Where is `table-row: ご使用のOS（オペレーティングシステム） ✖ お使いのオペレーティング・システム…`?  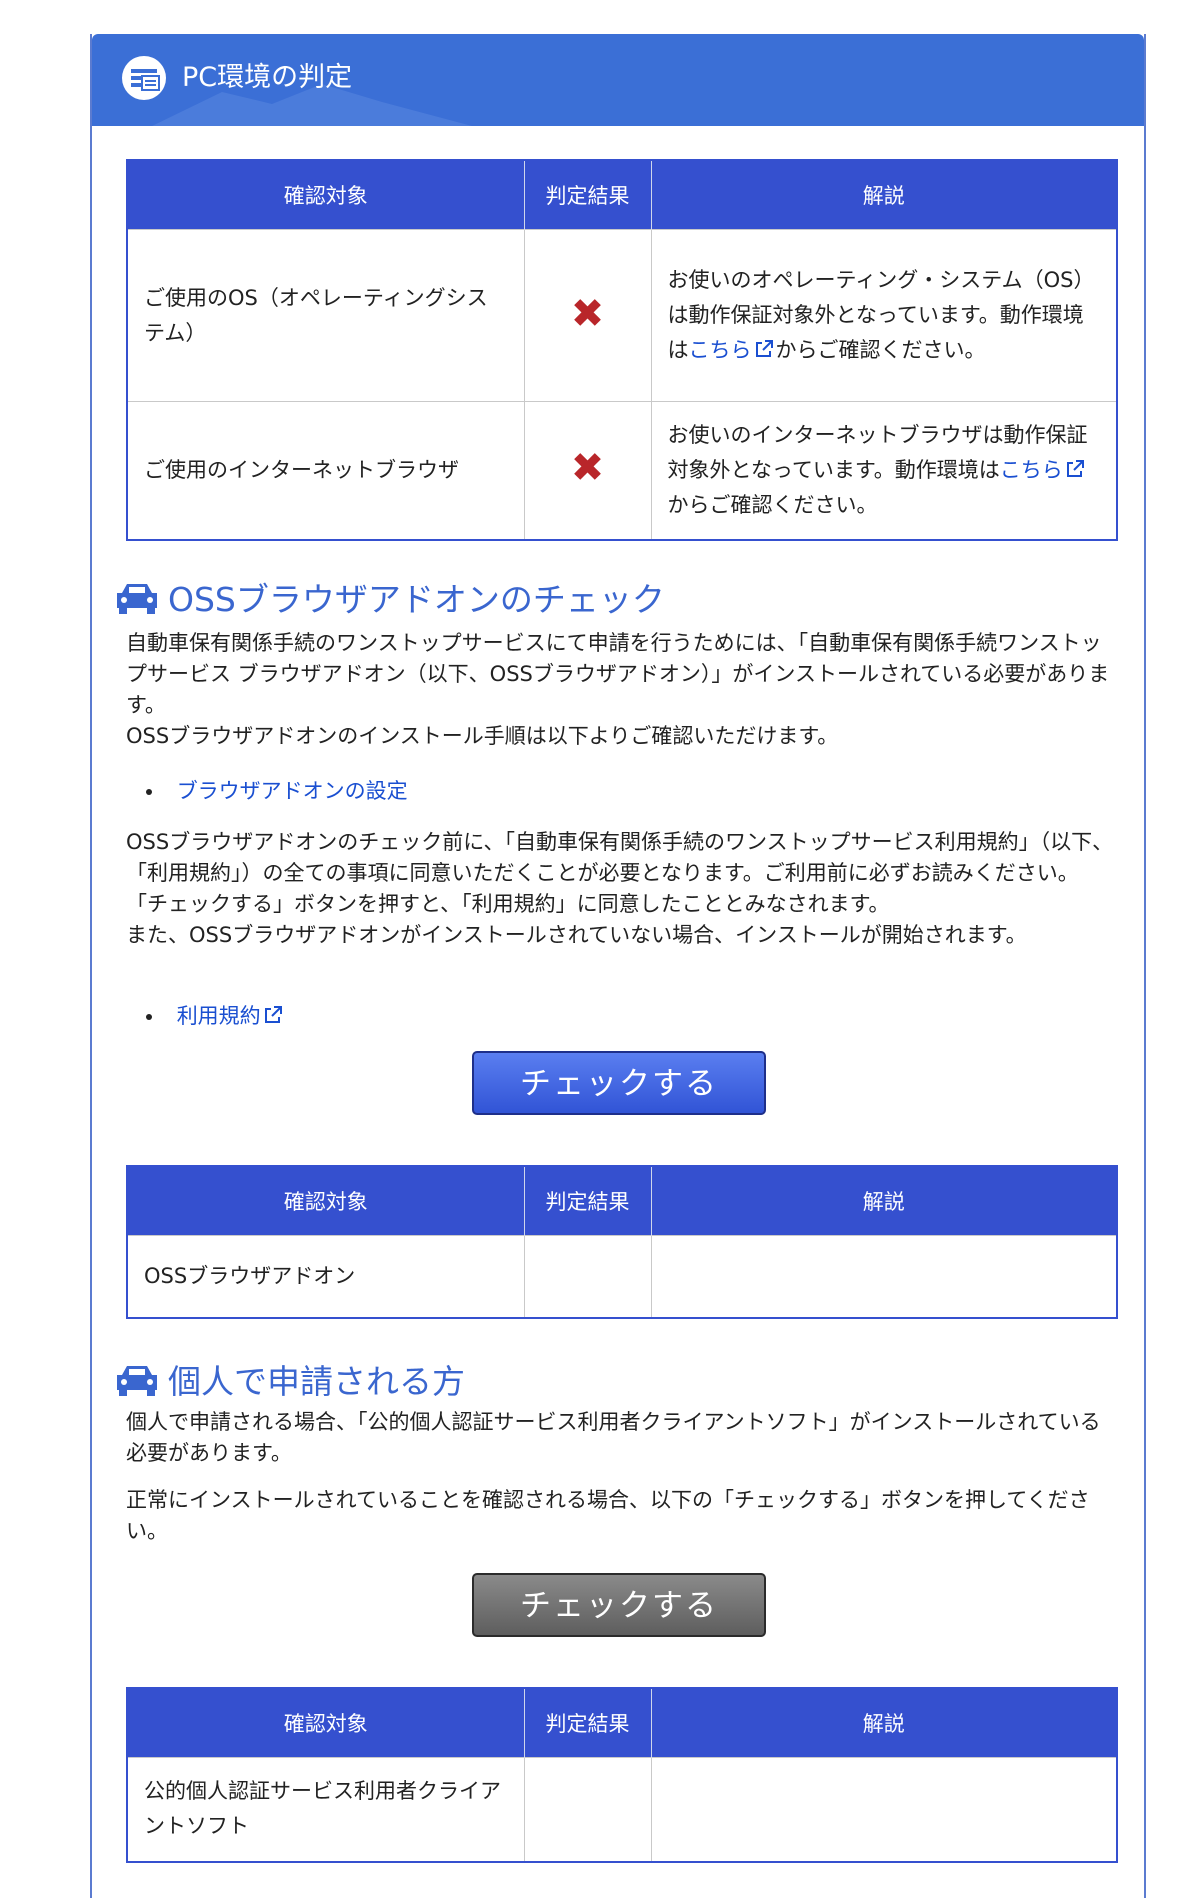 table-row: ご使用のOS（オペレーティングシステム） ✖ お使いのオペレーティング・システム… is located at coordinates (622, 315).